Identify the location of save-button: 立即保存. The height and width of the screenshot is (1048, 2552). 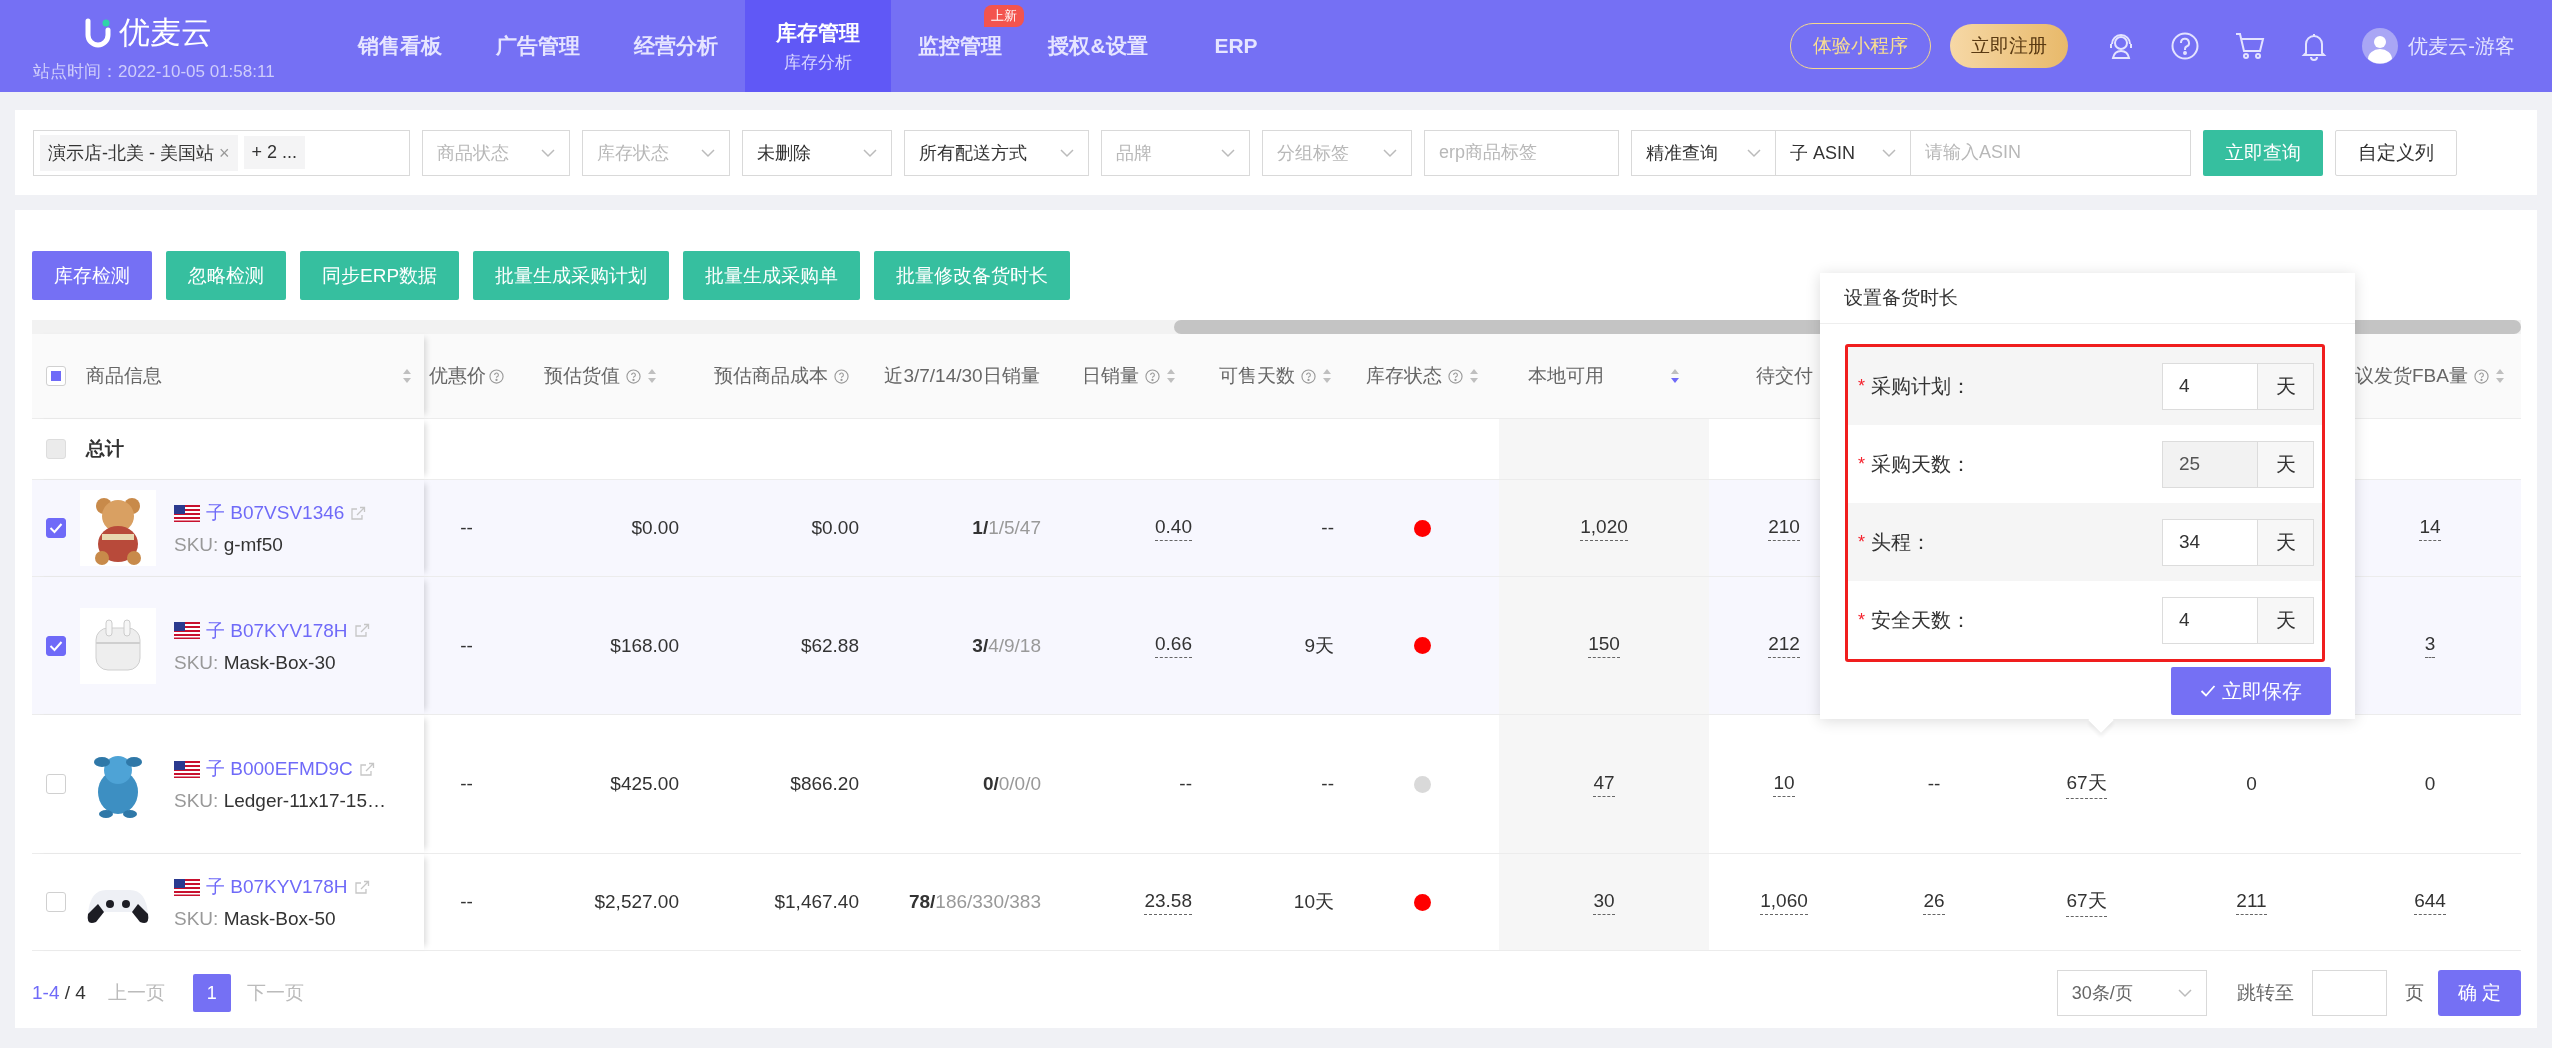
(2251, 691).